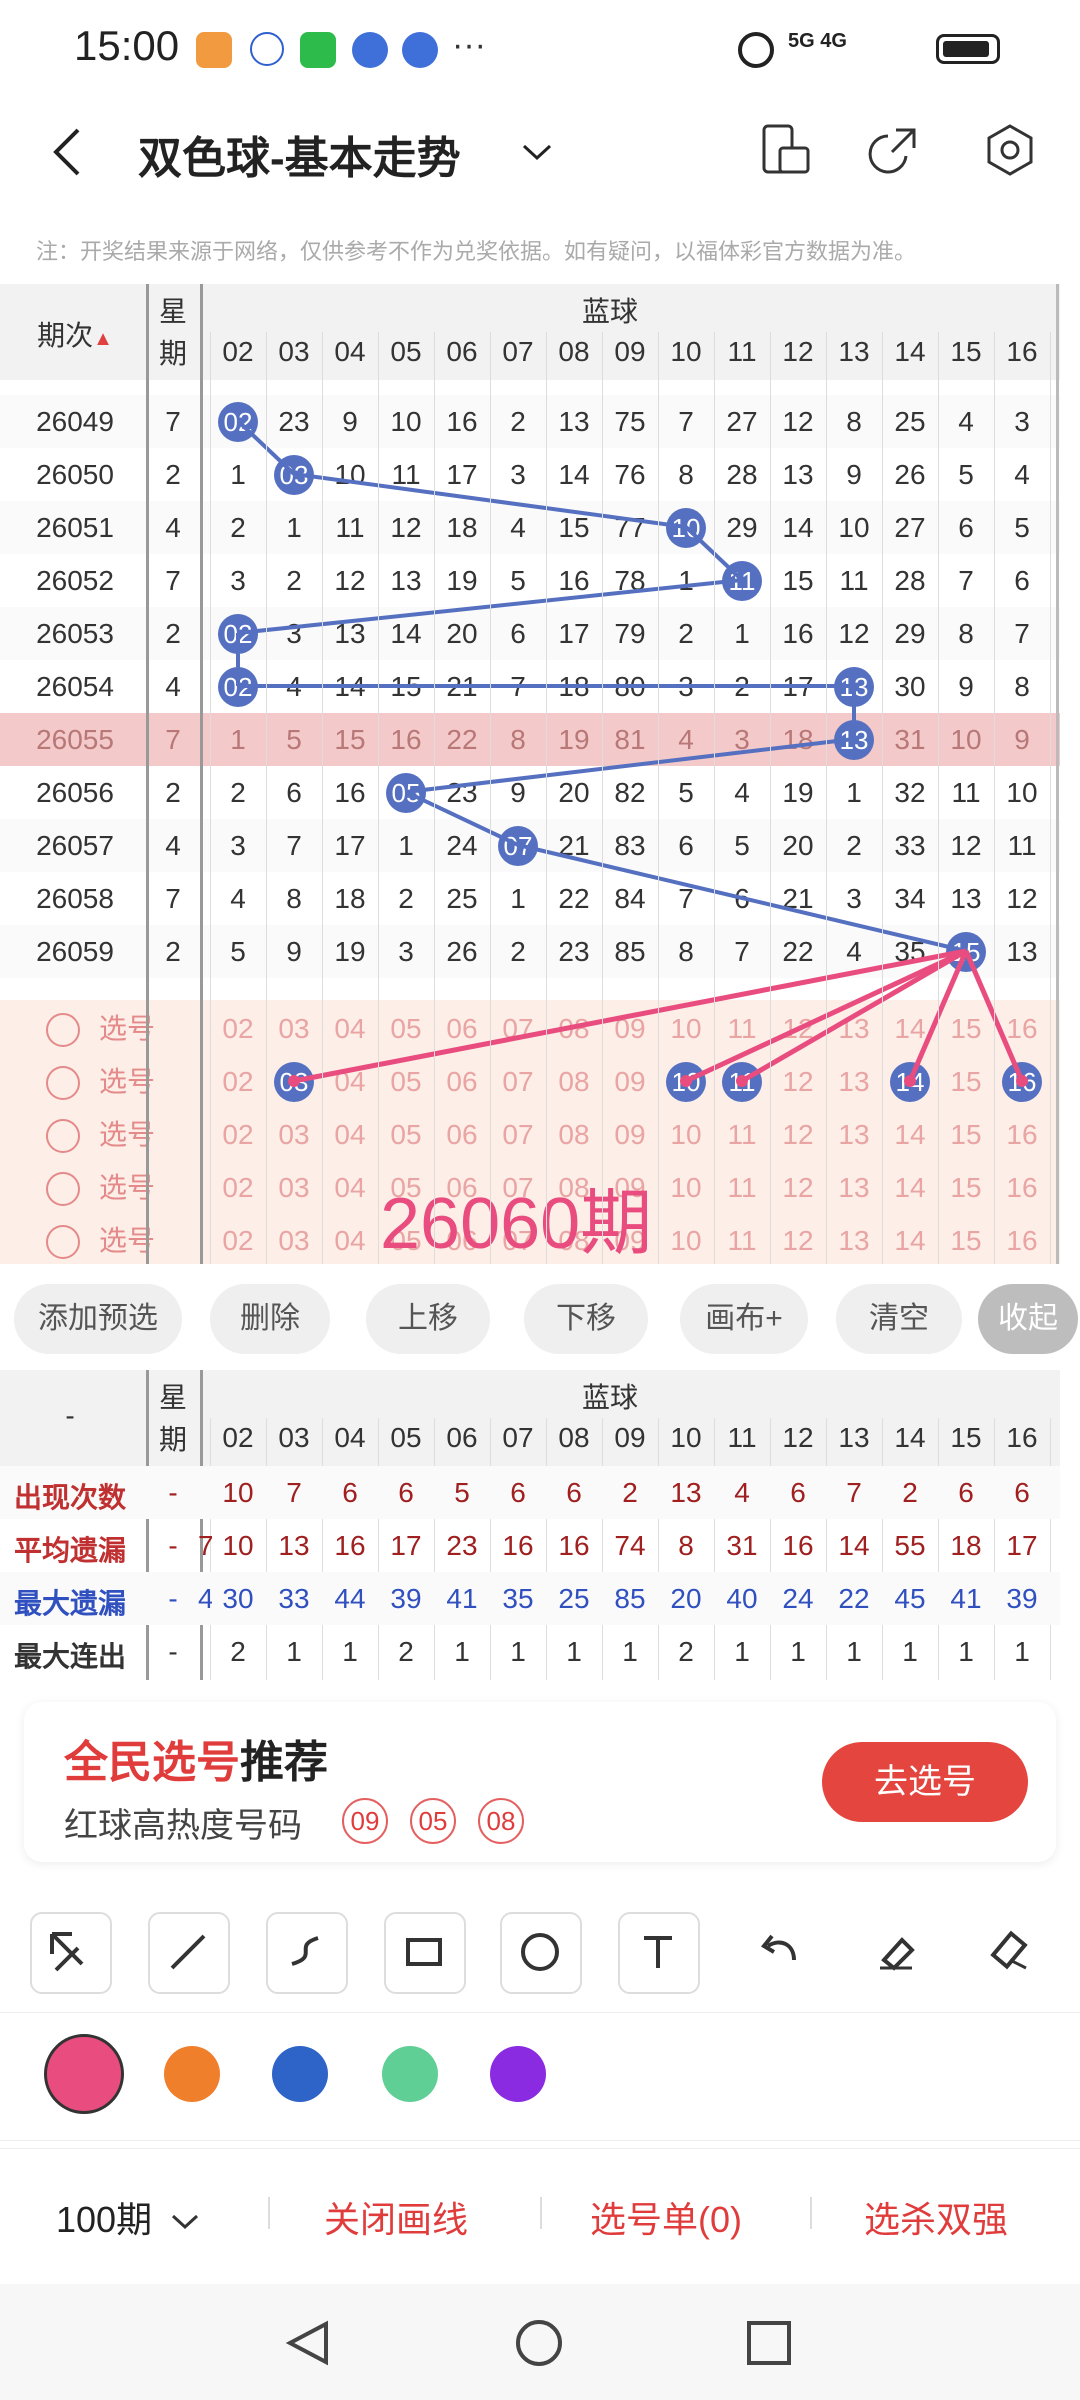 Image resolution: width=1080 pixels, height=2400 pixels. I want to click on recommend-card: 全民选号推荐 红球高热度号码 去选号 09 05 08, so click(540, 1782).